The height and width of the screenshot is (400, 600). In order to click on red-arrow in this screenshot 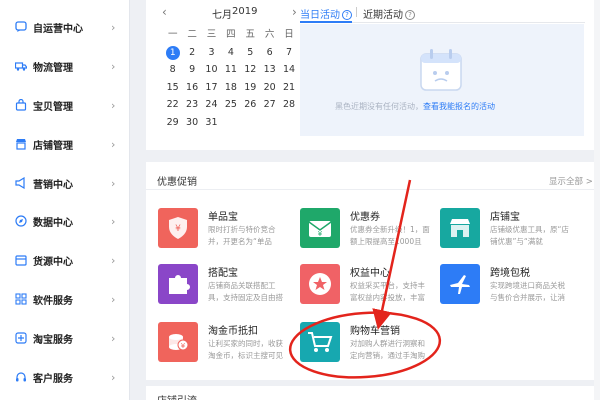, I will do `click(392, 254)`.